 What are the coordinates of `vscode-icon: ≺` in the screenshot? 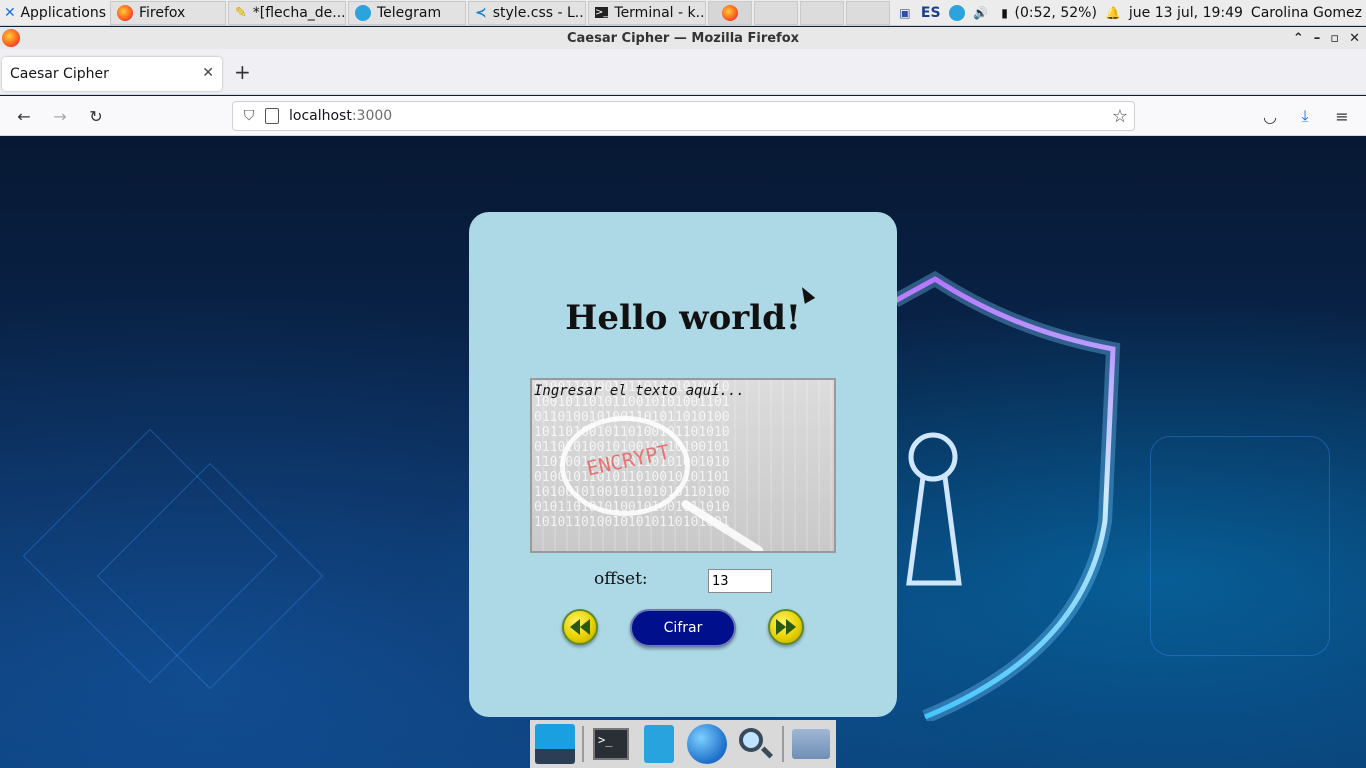 It's located at (481, 12).